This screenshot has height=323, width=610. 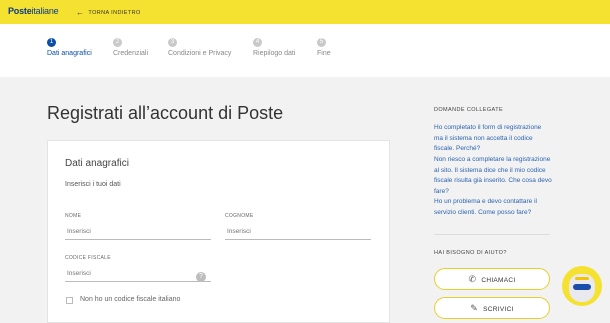 I want to click on logo-bold: Poste, so click(x=20, y=11).